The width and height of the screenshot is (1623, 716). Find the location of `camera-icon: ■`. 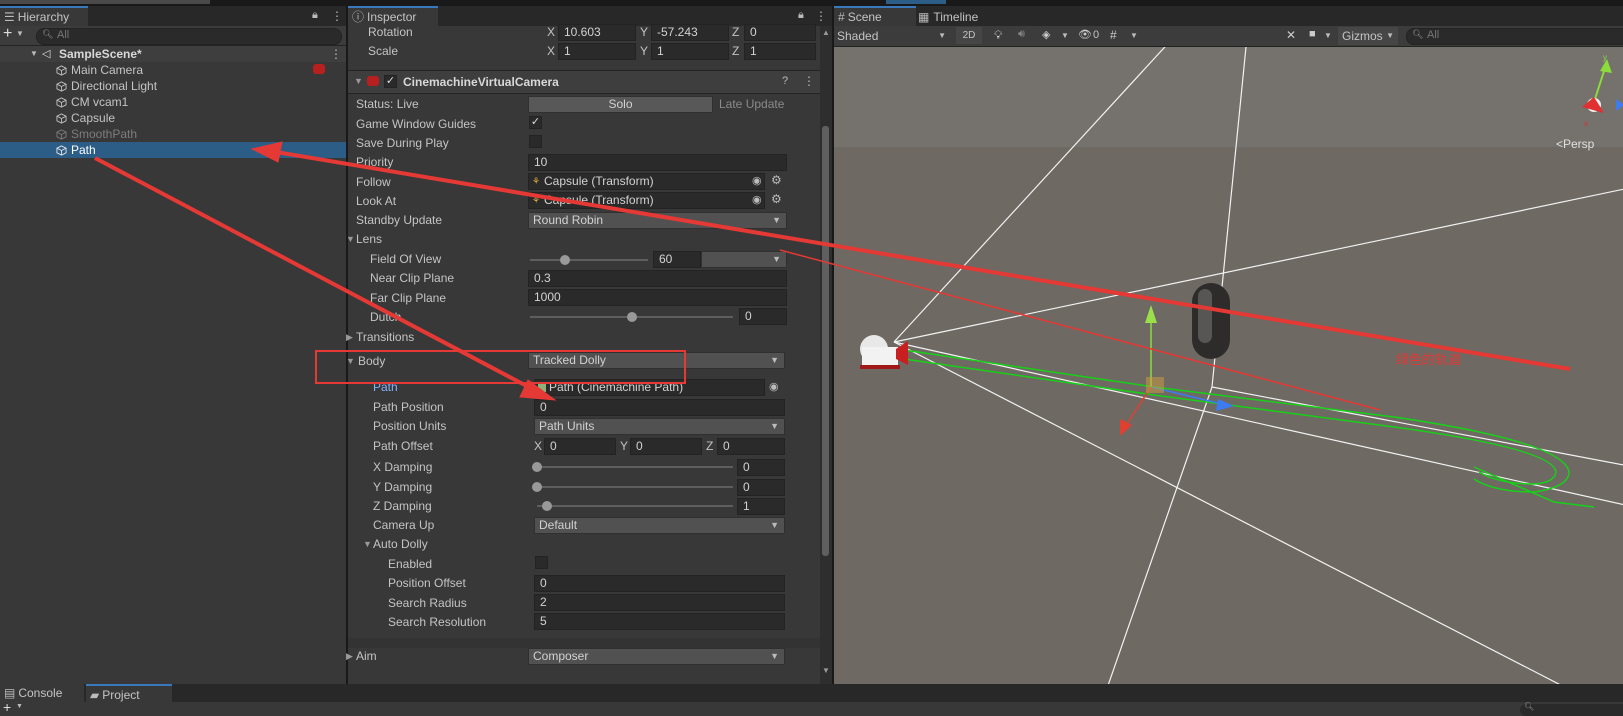

camera-icon: ■ is located at coordinates (1312, 34).